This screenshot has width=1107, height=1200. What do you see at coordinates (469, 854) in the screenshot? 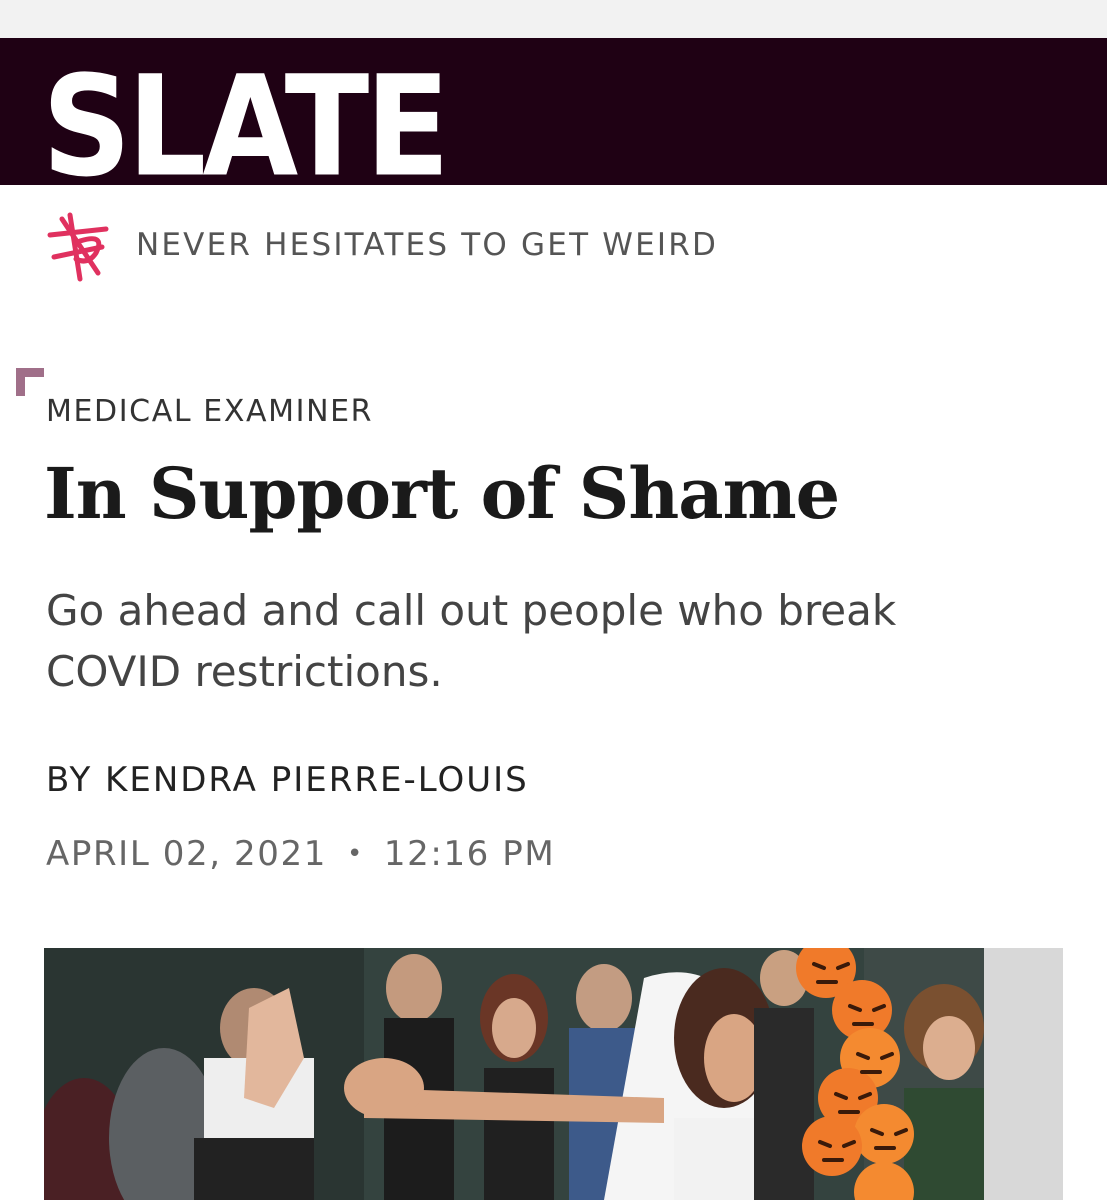
I see `article-time: 12:16 PM` at bounding box center [469, 854].